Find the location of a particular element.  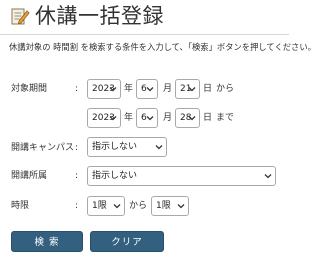

time-period-colon: : is located at coordinates (77, 206).